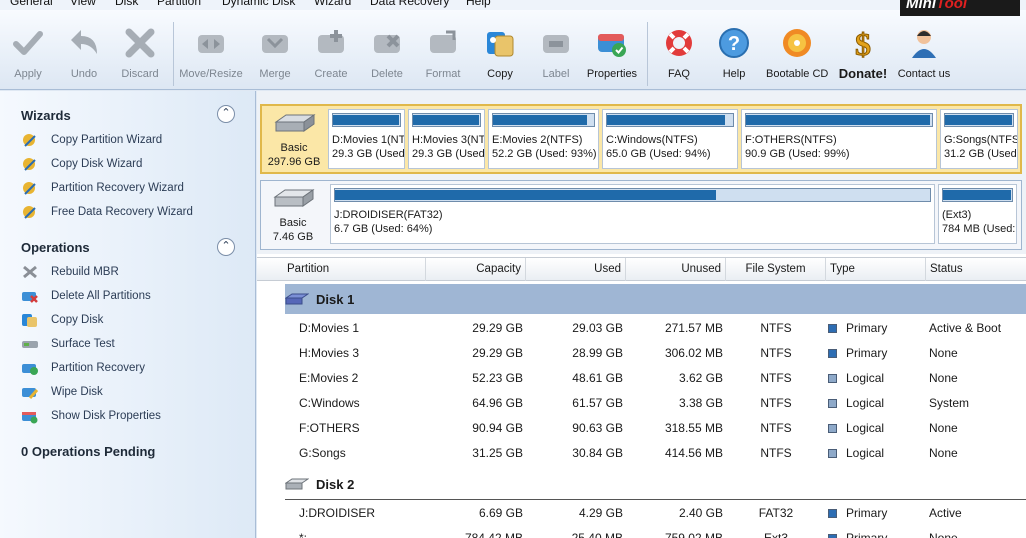 Image resolution: width=1026 pixels, height=538 pixels. What do you see at coordinates (88, 451) in the screenshot?
I see `operations-pending: 0 Operations Pending` at bounding box center [88, 451].